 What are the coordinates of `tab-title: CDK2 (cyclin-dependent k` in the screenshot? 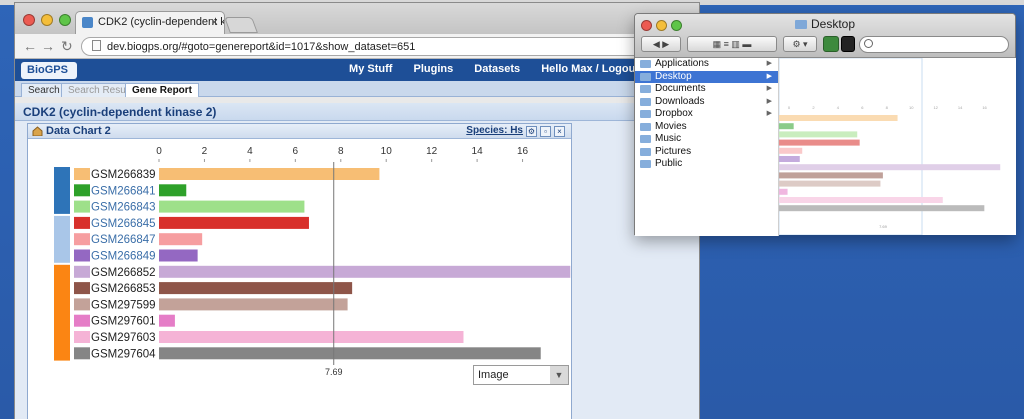 It's located at (161, 22).